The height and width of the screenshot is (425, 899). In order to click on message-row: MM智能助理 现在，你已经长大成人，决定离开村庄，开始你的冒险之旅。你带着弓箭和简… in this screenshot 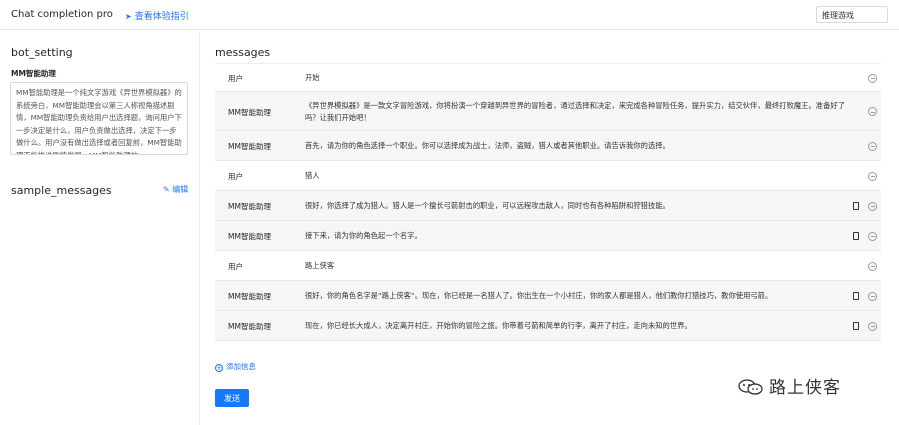, I will do `click(548, 326)`.